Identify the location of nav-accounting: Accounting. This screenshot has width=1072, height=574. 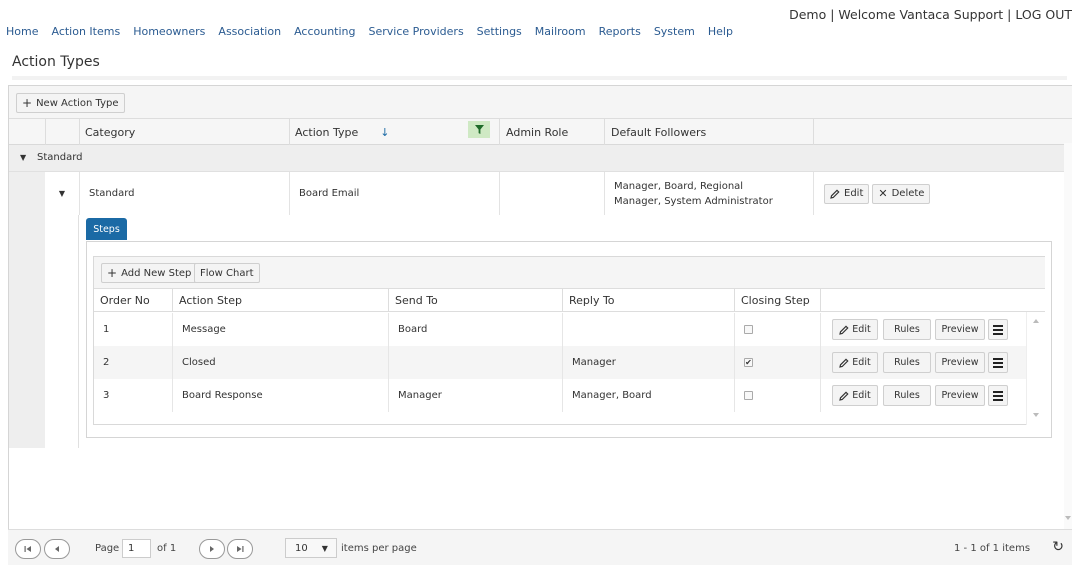
(324, 31).